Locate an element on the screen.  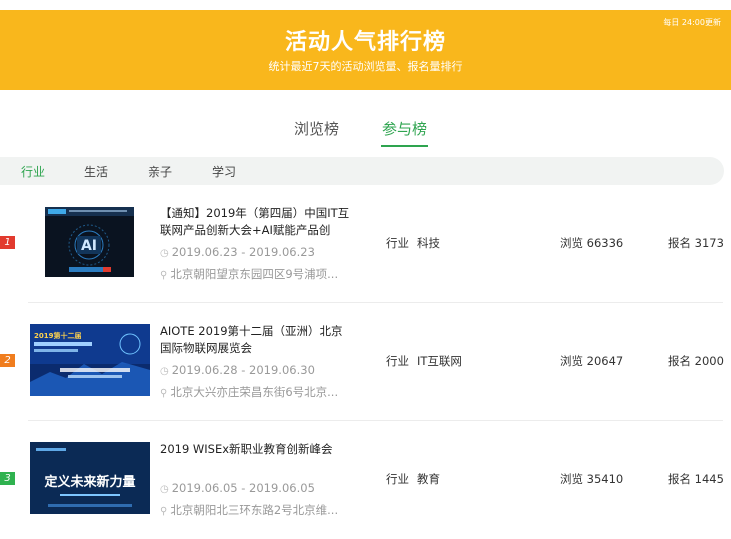
event-title: 【通知】2019年（第四届）中国IT互联网产品创新大会+AI赋能产品创 is located at coordinates (256, 222).